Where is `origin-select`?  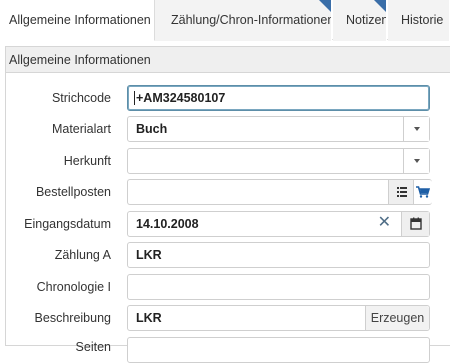
origin-select is located at coordinates (278, 161).